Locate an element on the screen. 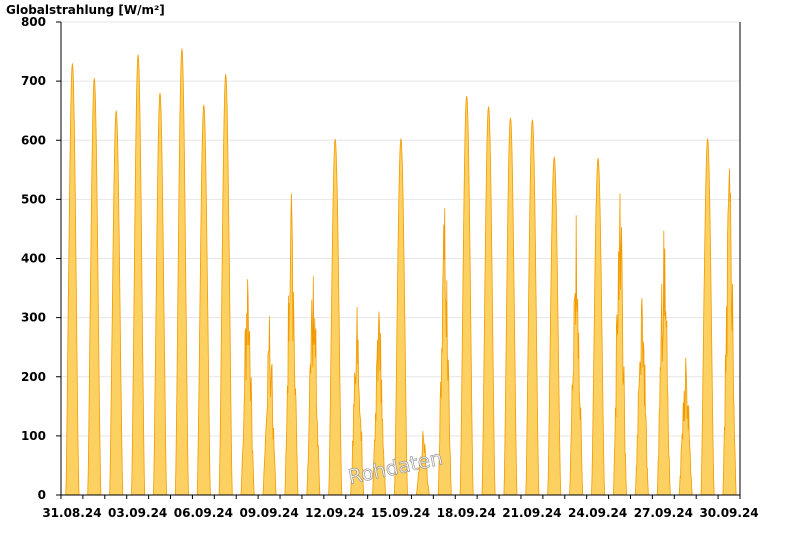 Image resolution: width=800 pixels, height=550 pixels. y-tick-label: 300 is located at coordinates (33, 318).